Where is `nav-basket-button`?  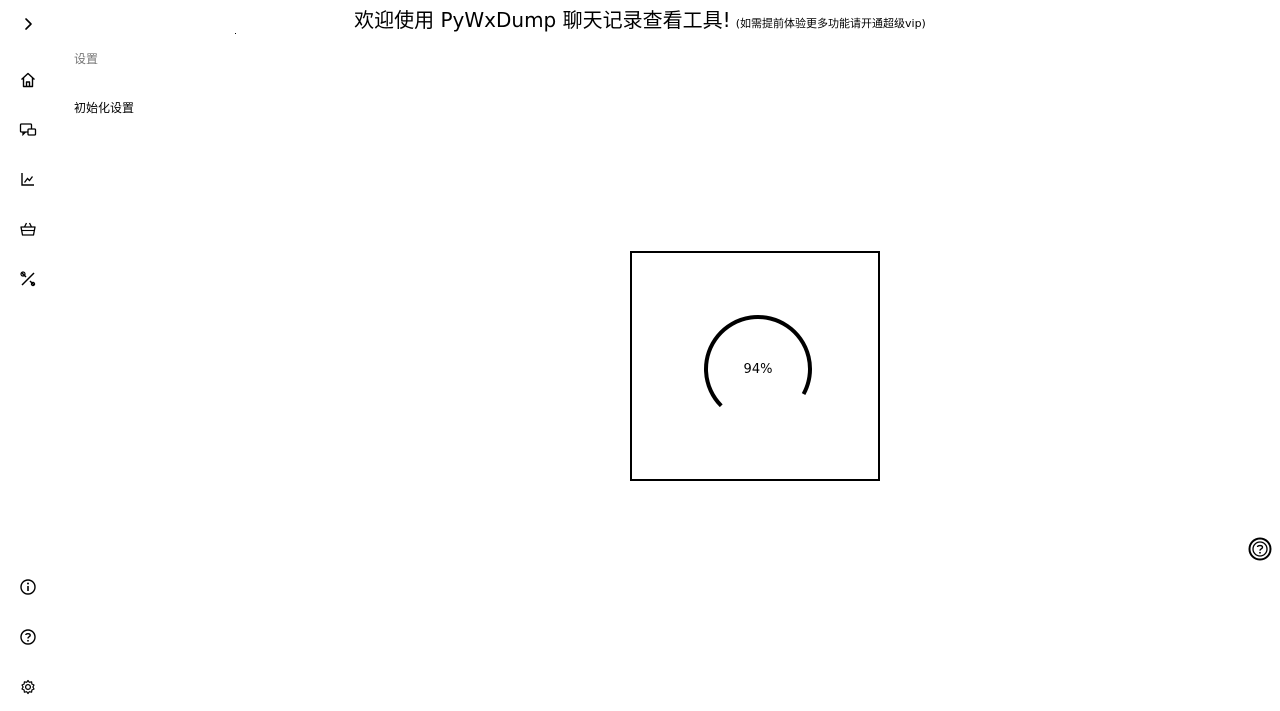 nav-basket-button is located at coordinates (28, 229).